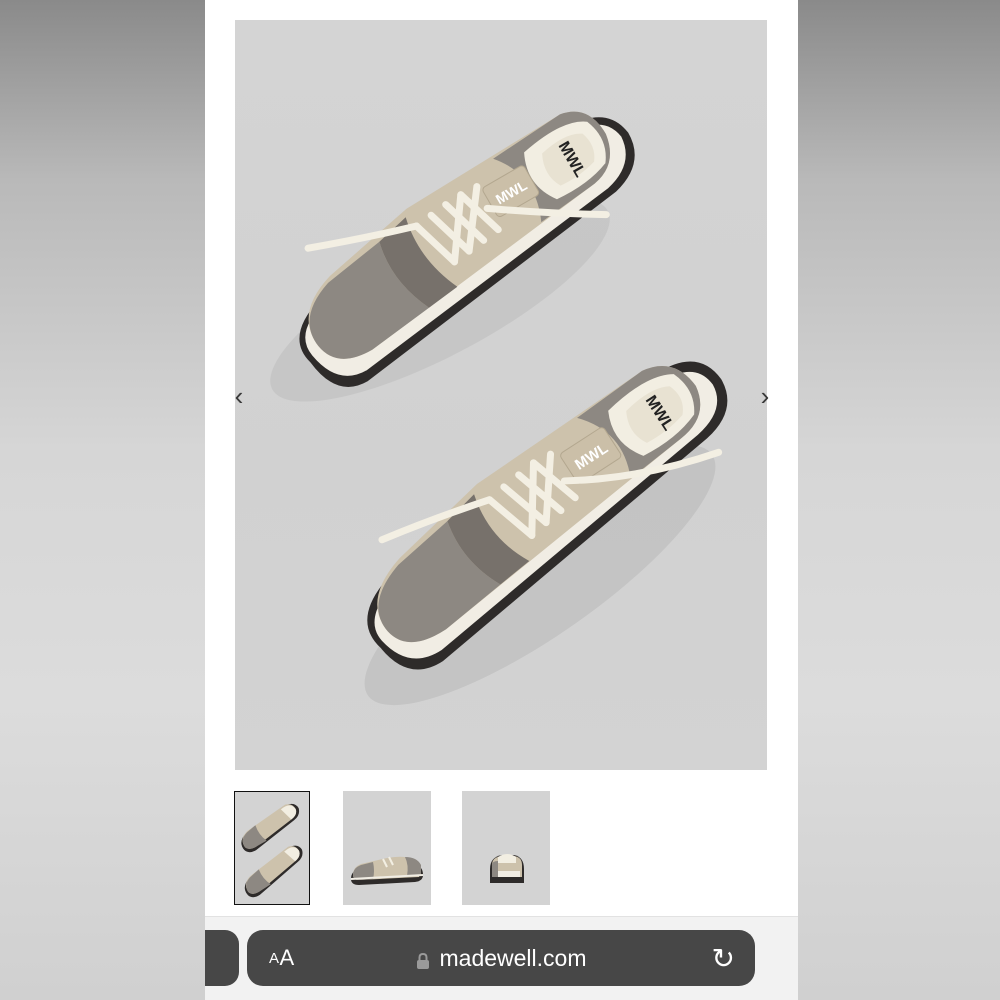 The image size is (1000, 1000). I want to click on next-image-button: ›, so click(765, 396).